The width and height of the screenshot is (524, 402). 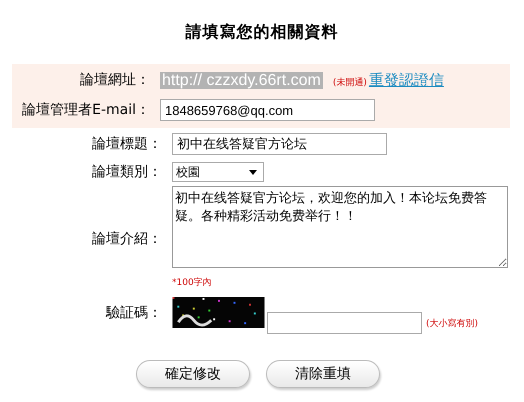 I want to click on hint-text: (大小寫有別), so click(x=452, y=324).